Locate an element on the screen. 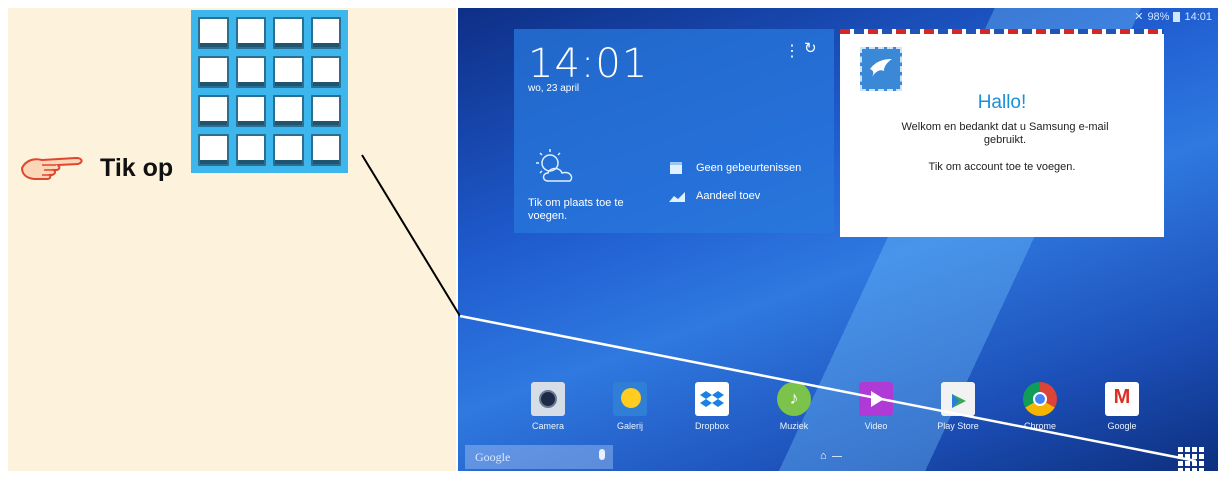 Image resolution: width=1224 pixels, height=477 pixels. apps-button is located at coordinates (1191, 459).